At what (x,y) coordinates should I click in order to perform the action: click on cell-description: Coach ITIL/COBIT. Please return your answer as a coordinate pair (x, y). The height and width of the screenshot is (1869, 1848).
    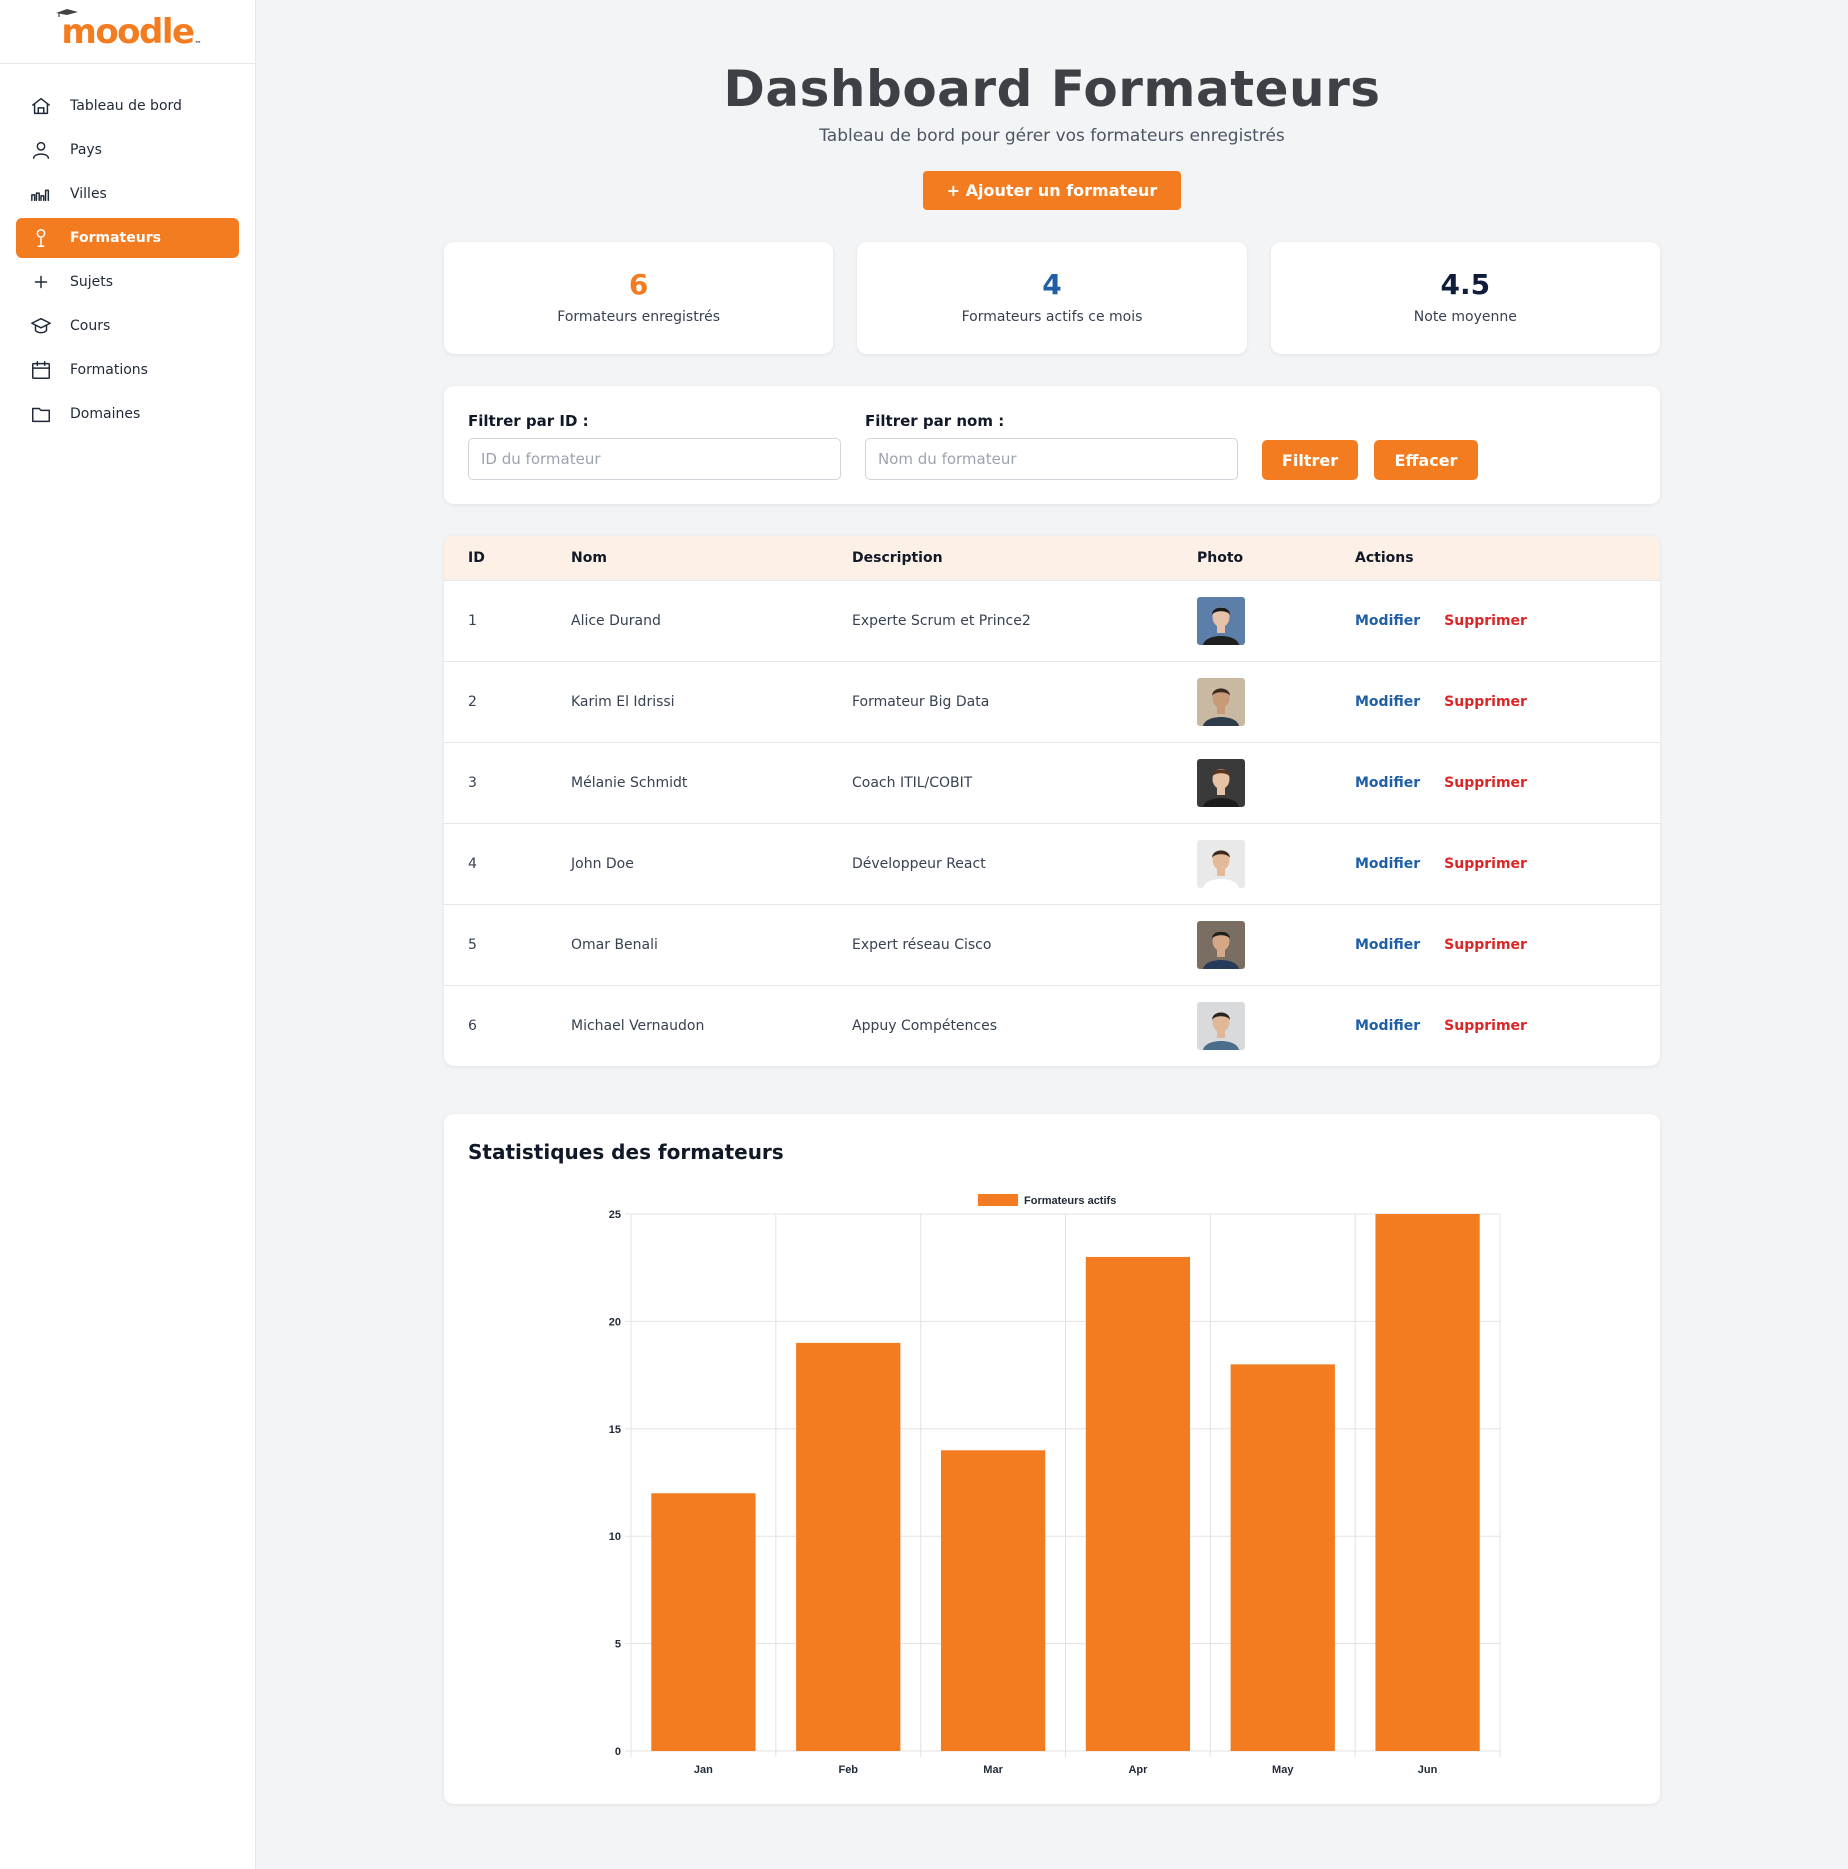
    Looking at the image, I should click on (1024, 783).